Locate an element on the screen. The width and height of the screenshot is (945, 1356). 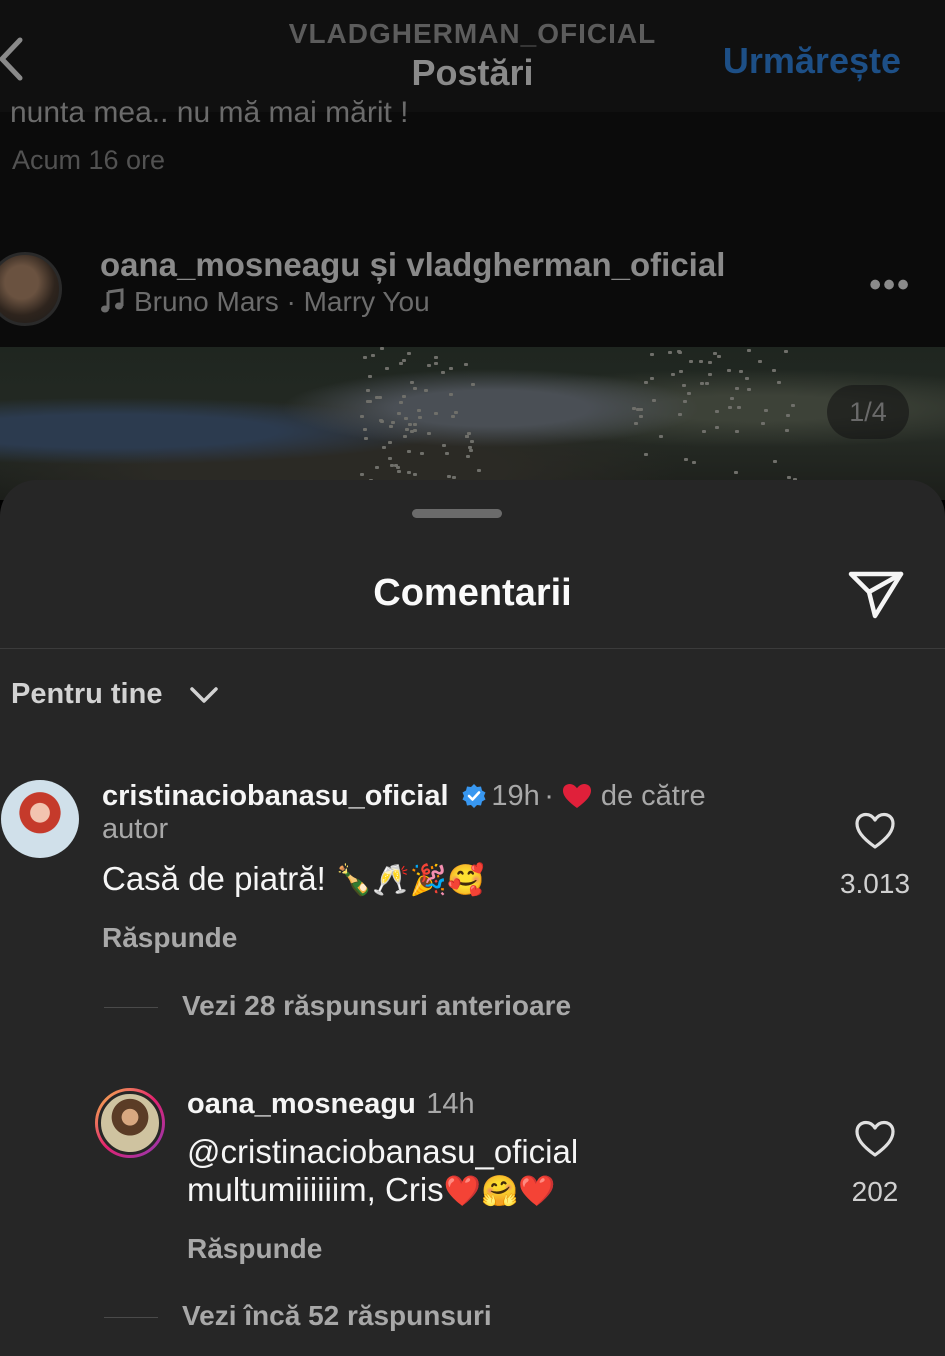
like-column: 3.013 is located at coordinates (875, 856).